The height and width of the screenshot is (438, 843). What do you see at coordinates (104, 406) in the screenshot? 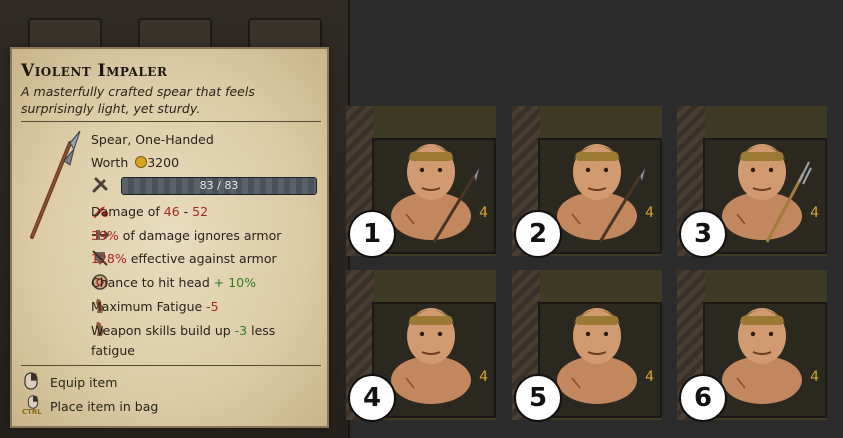
I see `hint-bag: Place item in bag` at bounding box center [104, 406].